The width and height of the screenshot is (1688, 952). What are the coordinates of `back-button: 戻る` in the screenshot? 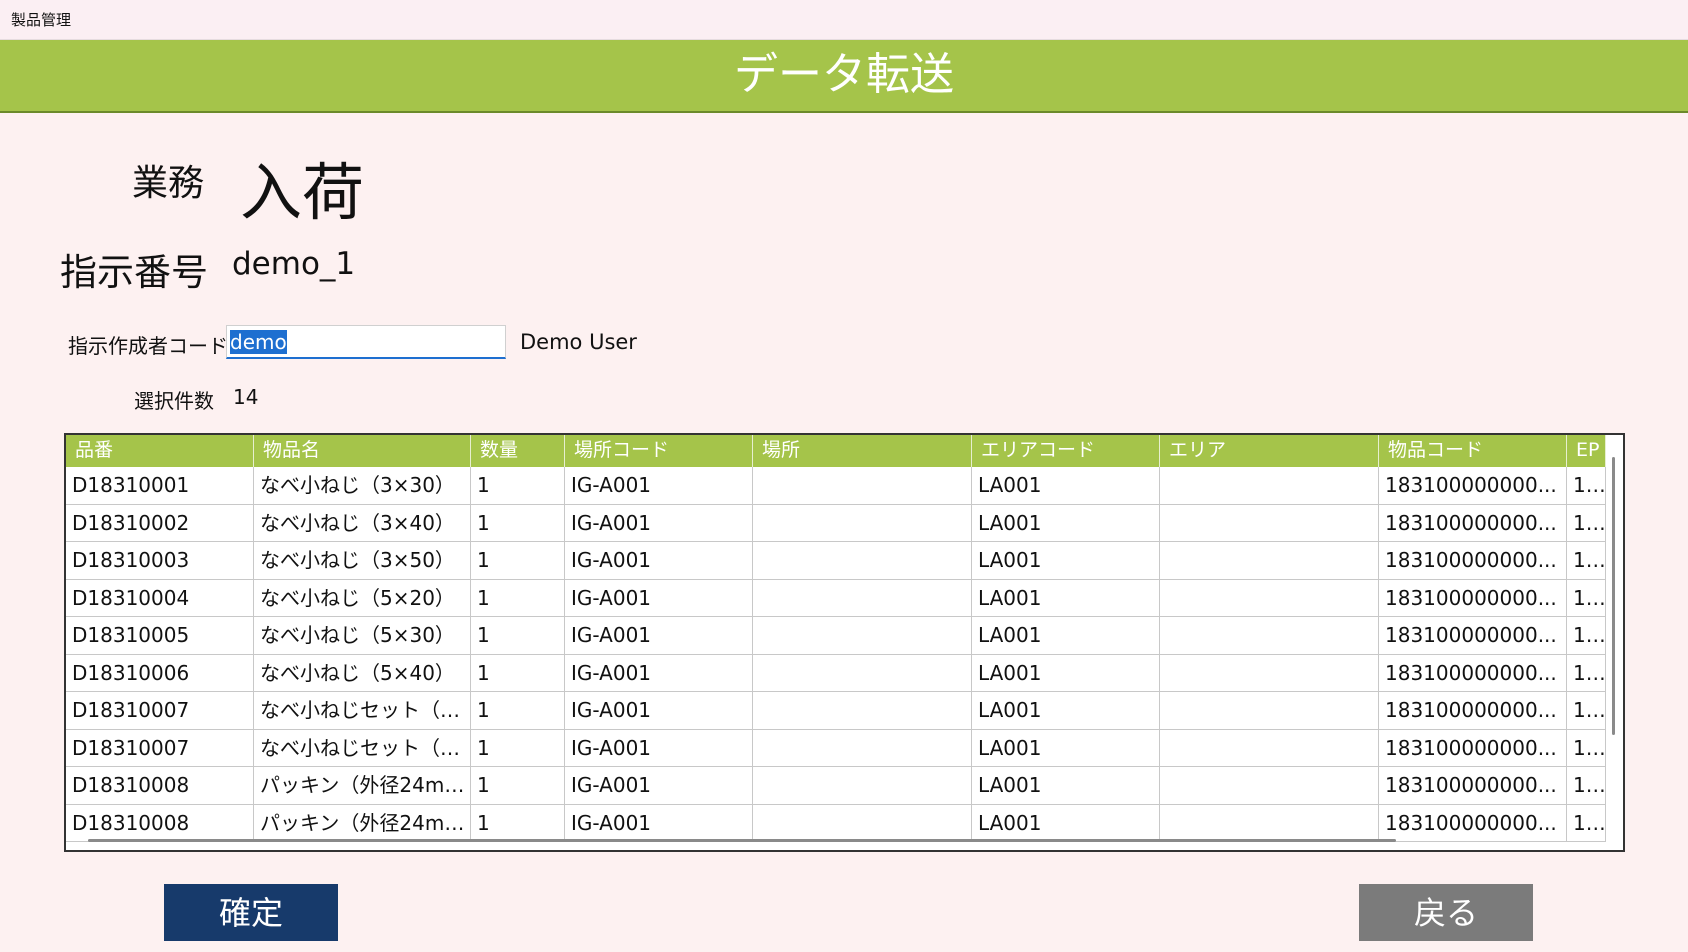 It's located at (1446, 912).